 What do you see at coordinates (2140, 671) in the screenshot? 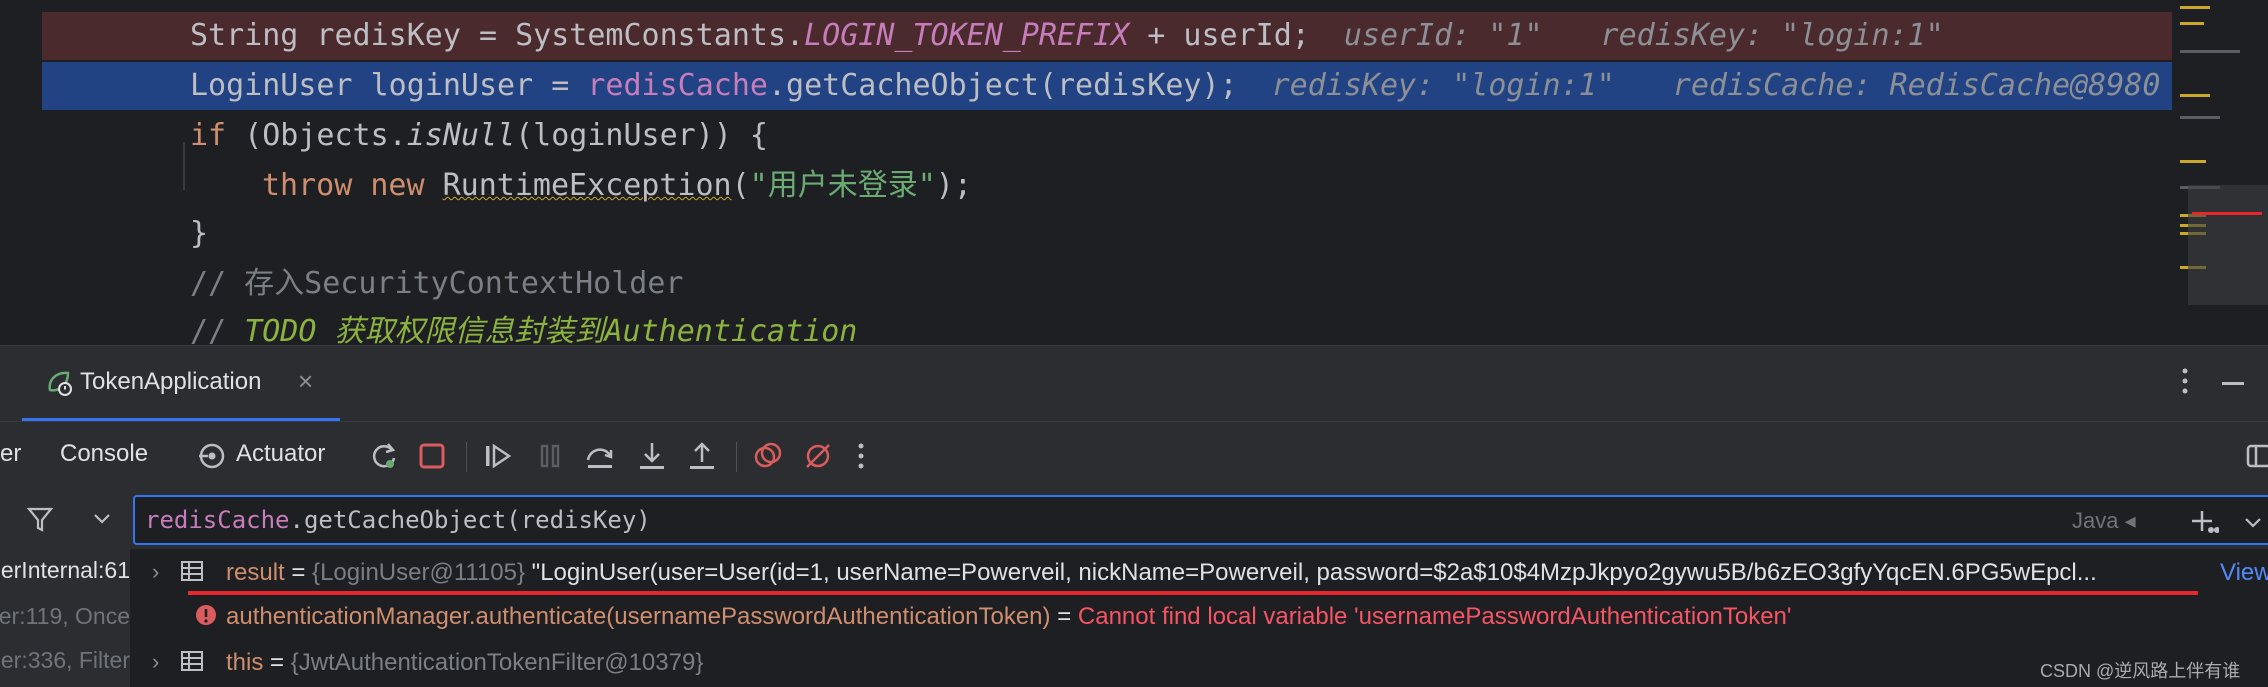
I see `watermark: CSDN @逆风路上伴有谁` at bounding box center [2140, 671].